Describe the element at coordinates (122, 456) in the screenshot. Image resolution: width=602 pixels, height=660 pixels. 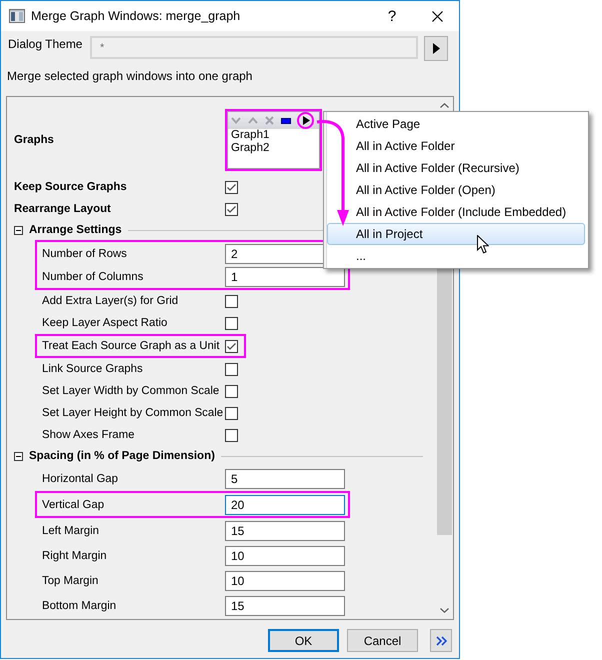
I see `section-heading: Spacing (in % of Page Dimension)` at that location.